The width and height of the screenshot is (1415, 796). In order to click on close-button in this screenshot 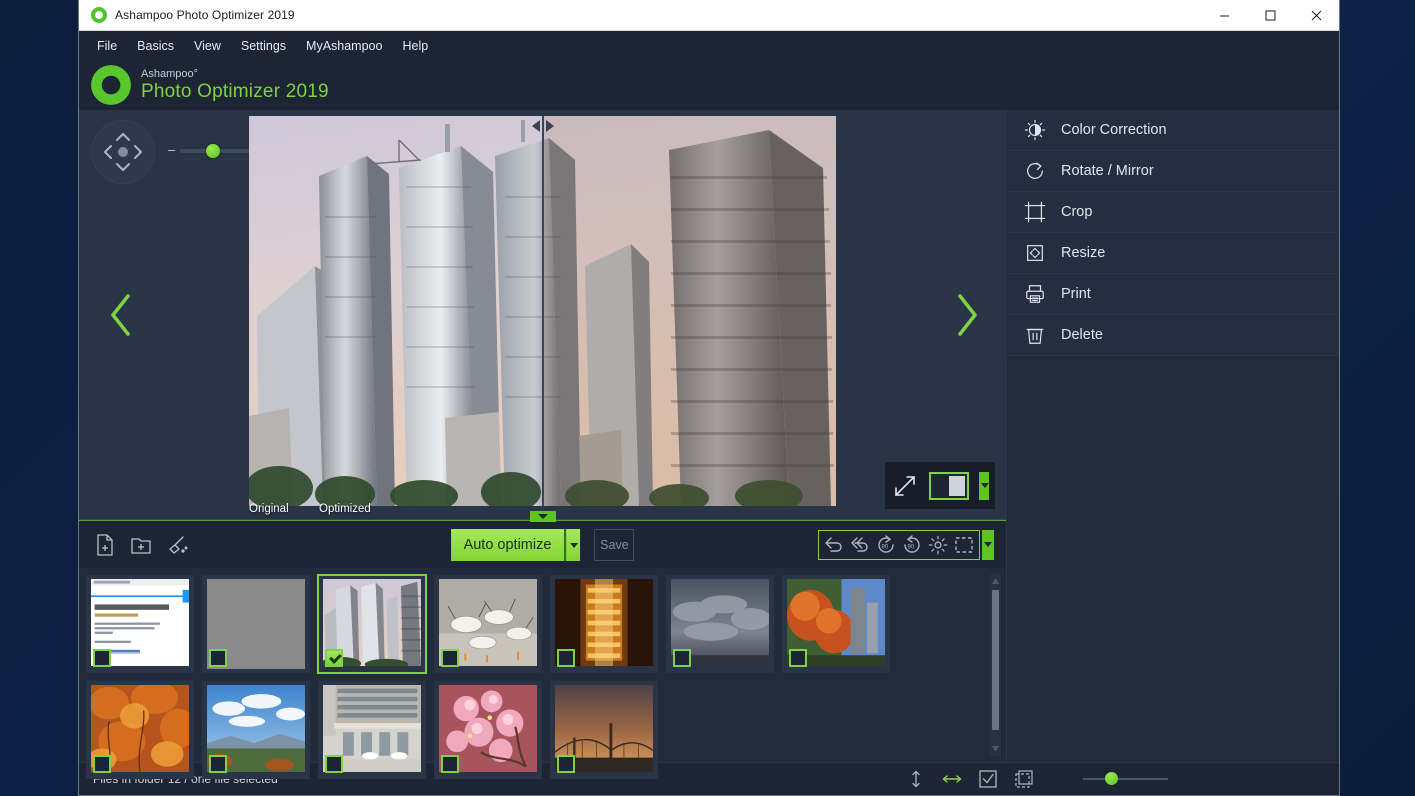, I will do `click(1316, 15)`.